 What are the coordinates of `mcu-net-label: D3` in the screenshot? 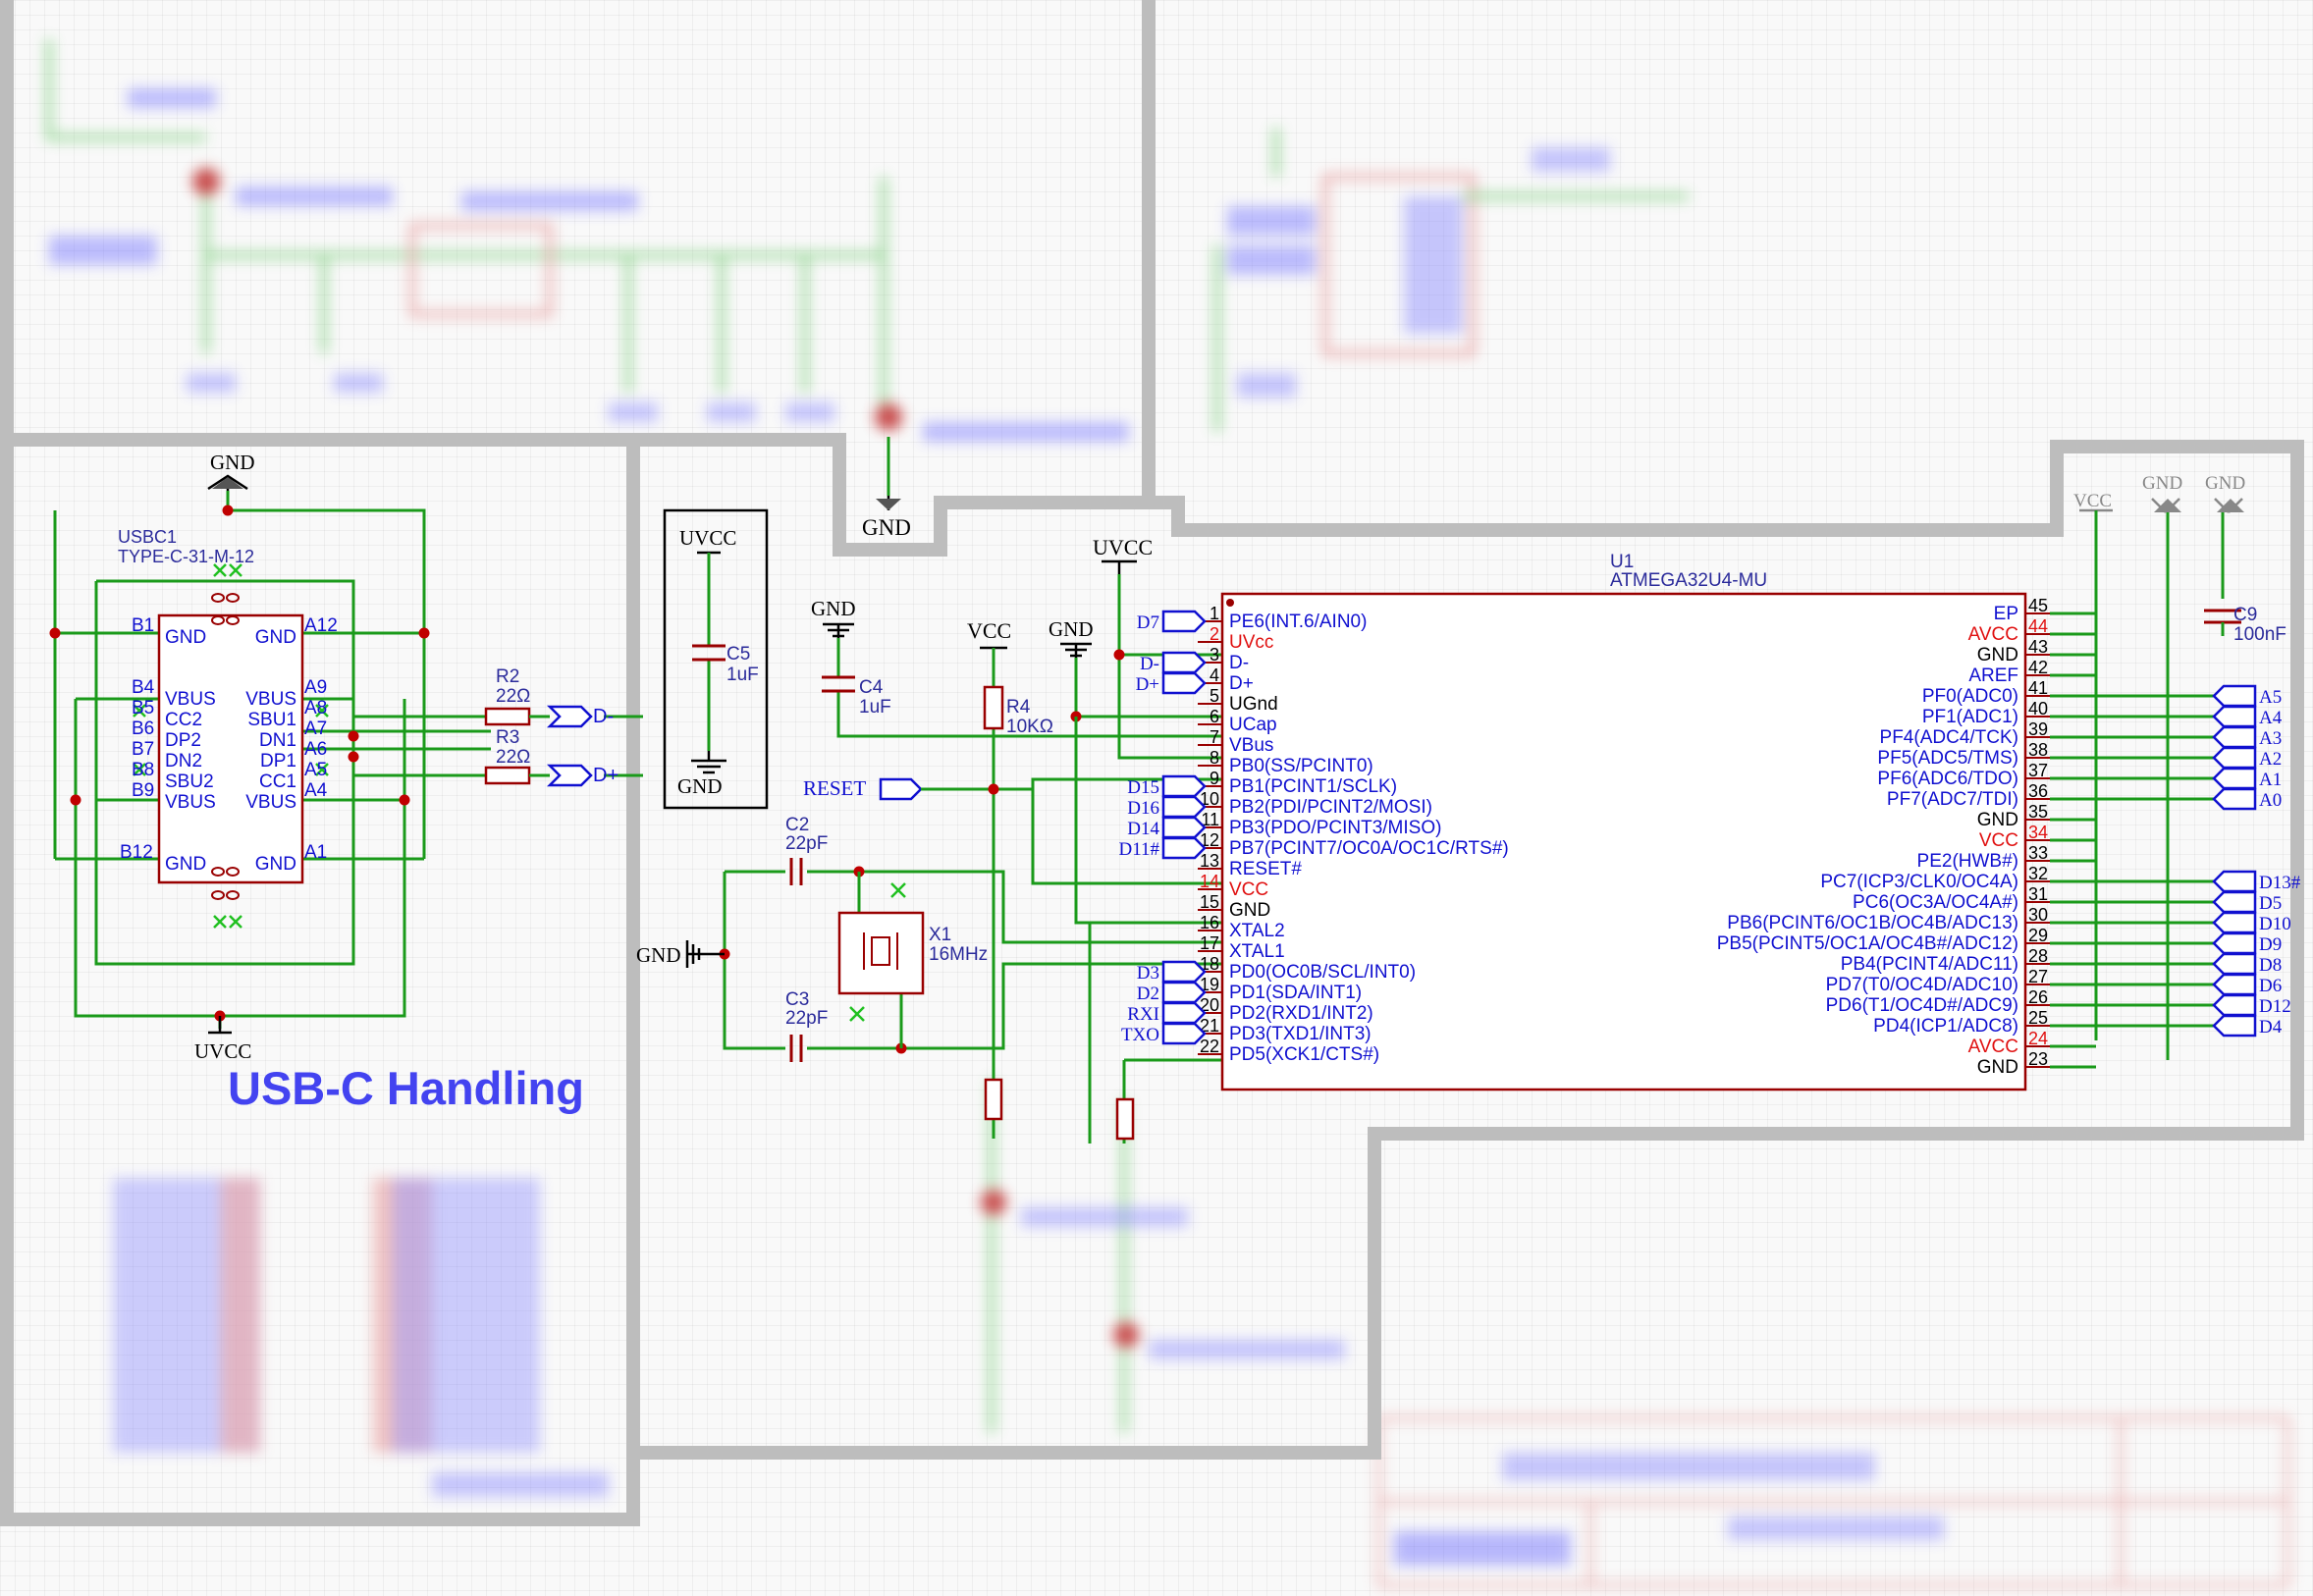 It's located at (1148, 973).